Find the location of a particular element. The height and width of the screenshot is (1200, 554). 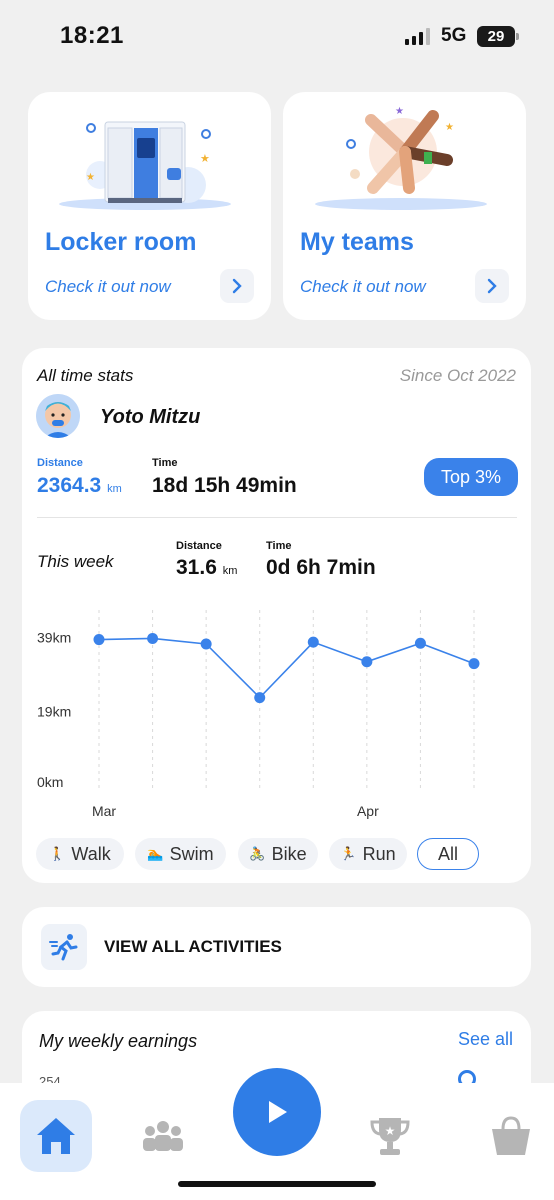

time-value: 18d 15h 49min is located at coordinates (224, 485).